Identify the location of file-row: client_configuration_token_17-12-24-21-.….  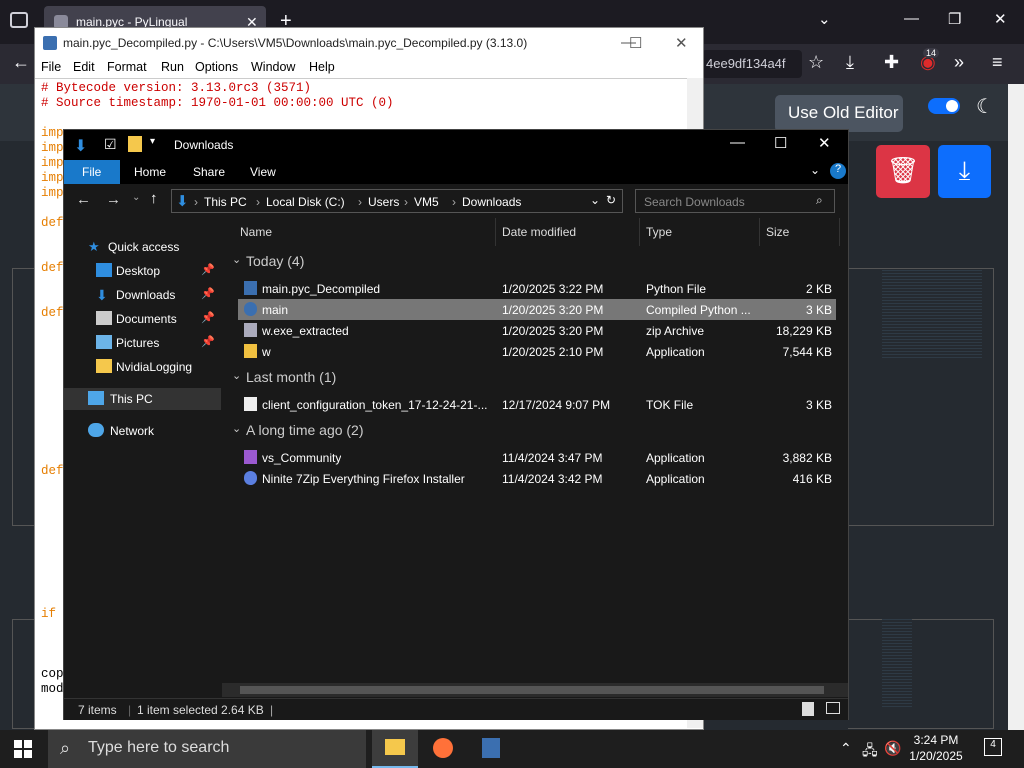
(537, 404).